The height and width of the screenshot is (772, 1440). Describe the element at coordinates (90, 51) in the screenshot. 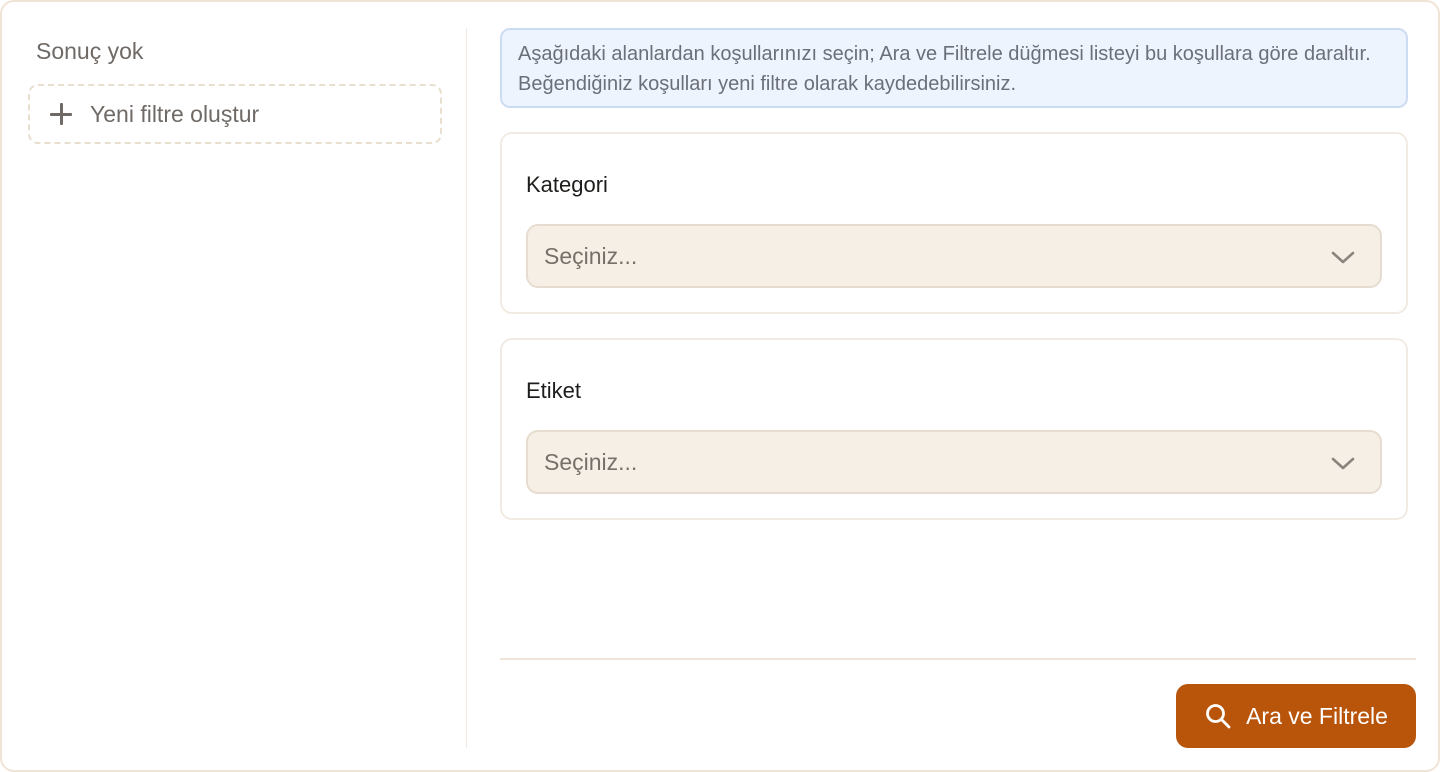

I see `no-results-text: Sonuç yok` at that location.